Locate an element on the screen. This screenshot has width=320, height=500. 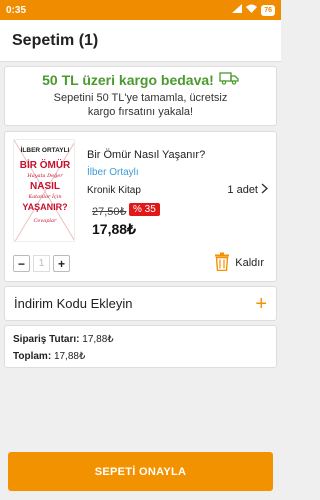
wifi-icon is located at coordinates (252, 10).